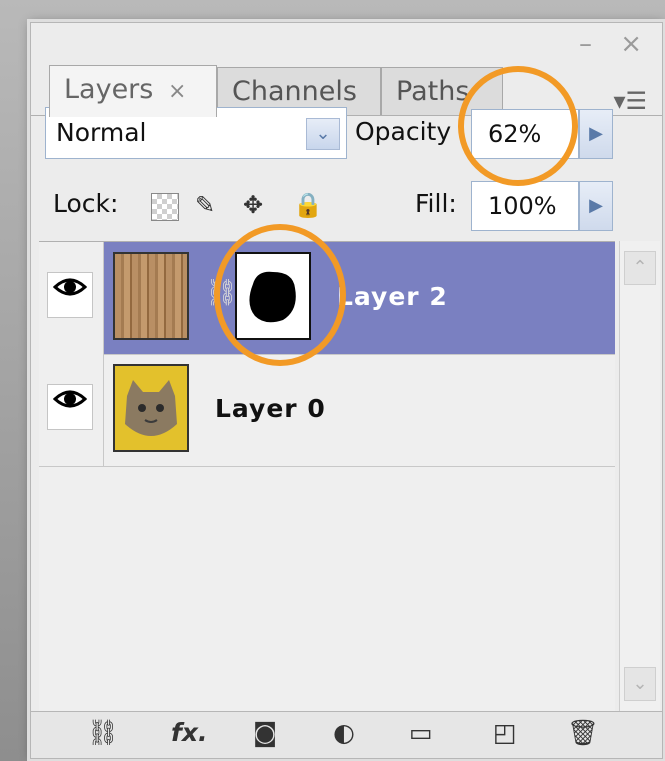  I want to click on fill-input: 100%, so click(525, 206).